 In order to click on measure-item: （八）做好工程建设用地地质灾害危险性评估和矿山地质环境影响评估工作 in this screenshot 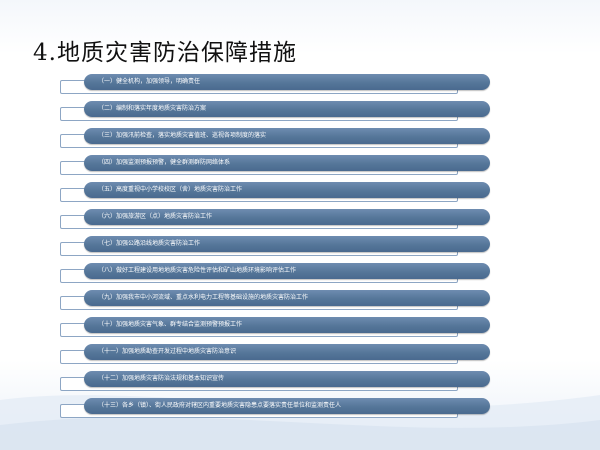, I will do `click(275, 274)`.